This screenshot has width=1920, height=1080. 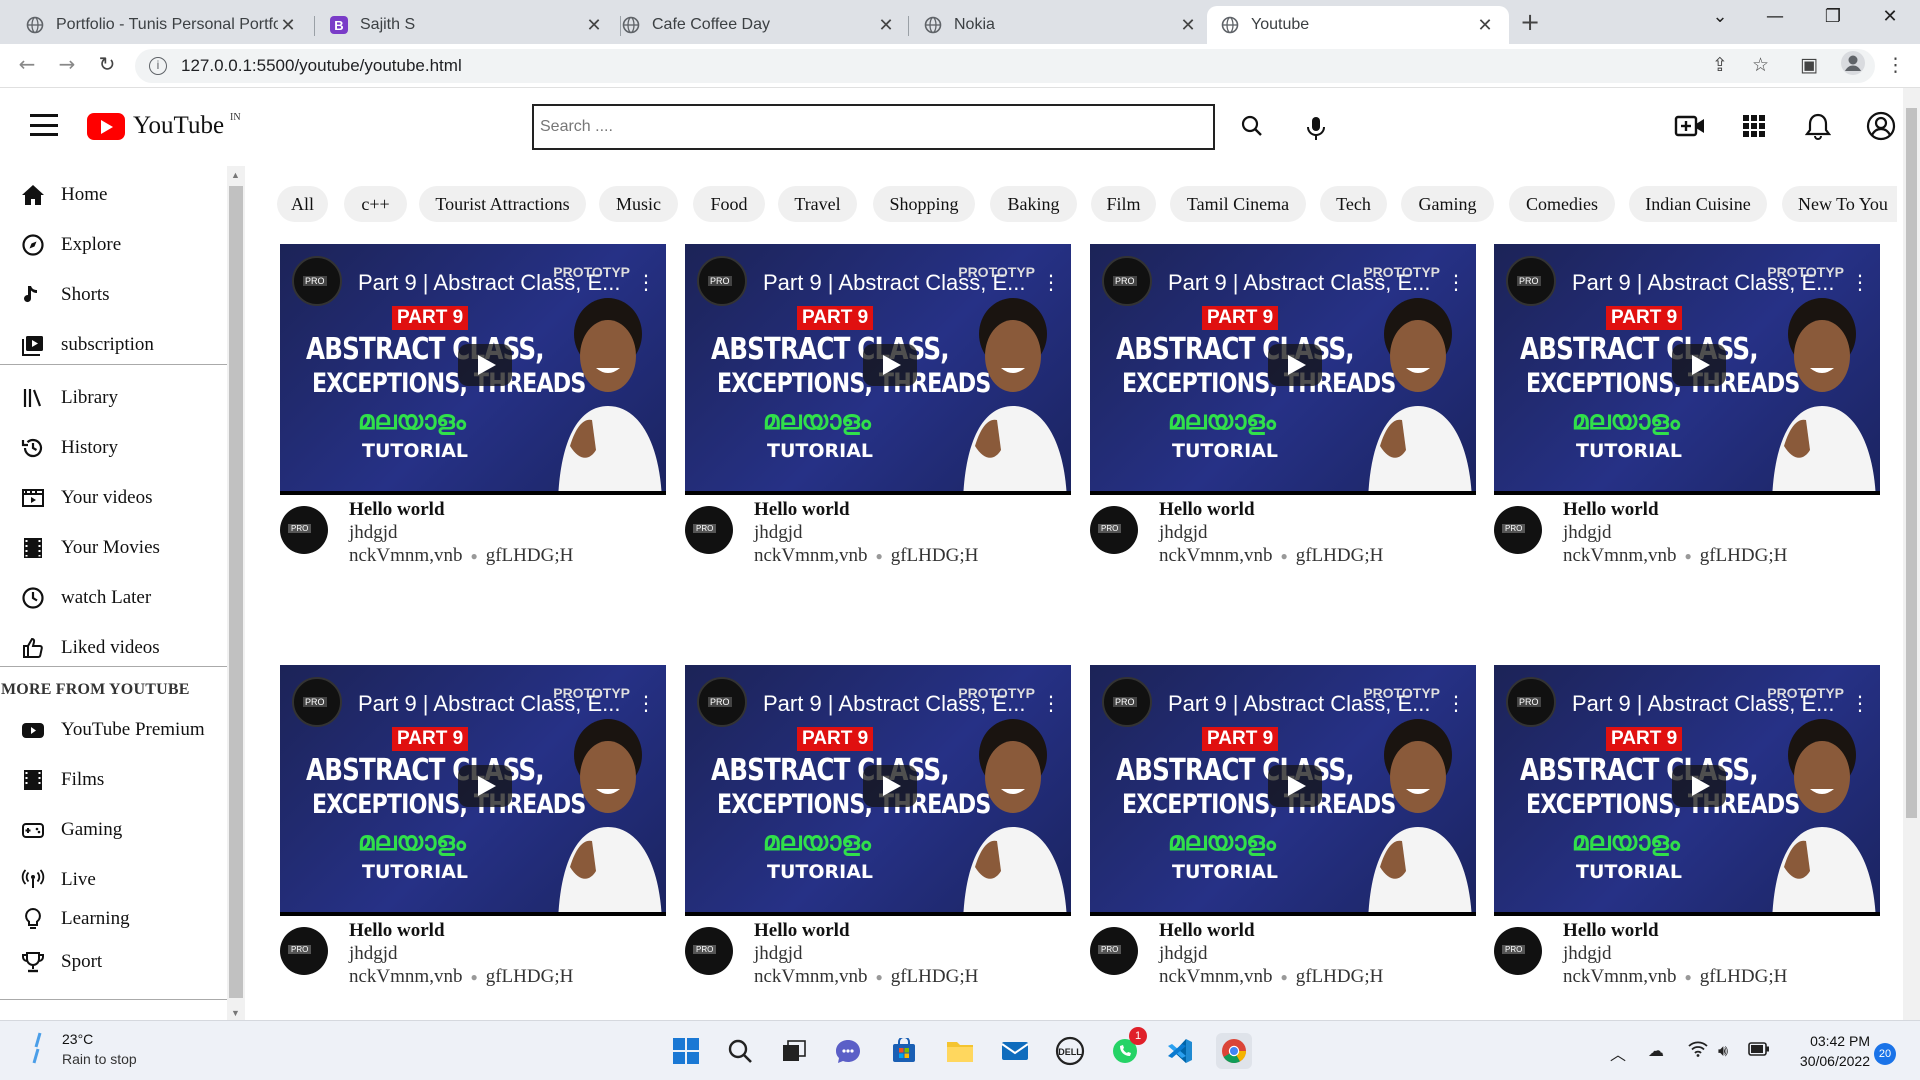 I want to click on microphone-icon, so click(x=1316, y=128).